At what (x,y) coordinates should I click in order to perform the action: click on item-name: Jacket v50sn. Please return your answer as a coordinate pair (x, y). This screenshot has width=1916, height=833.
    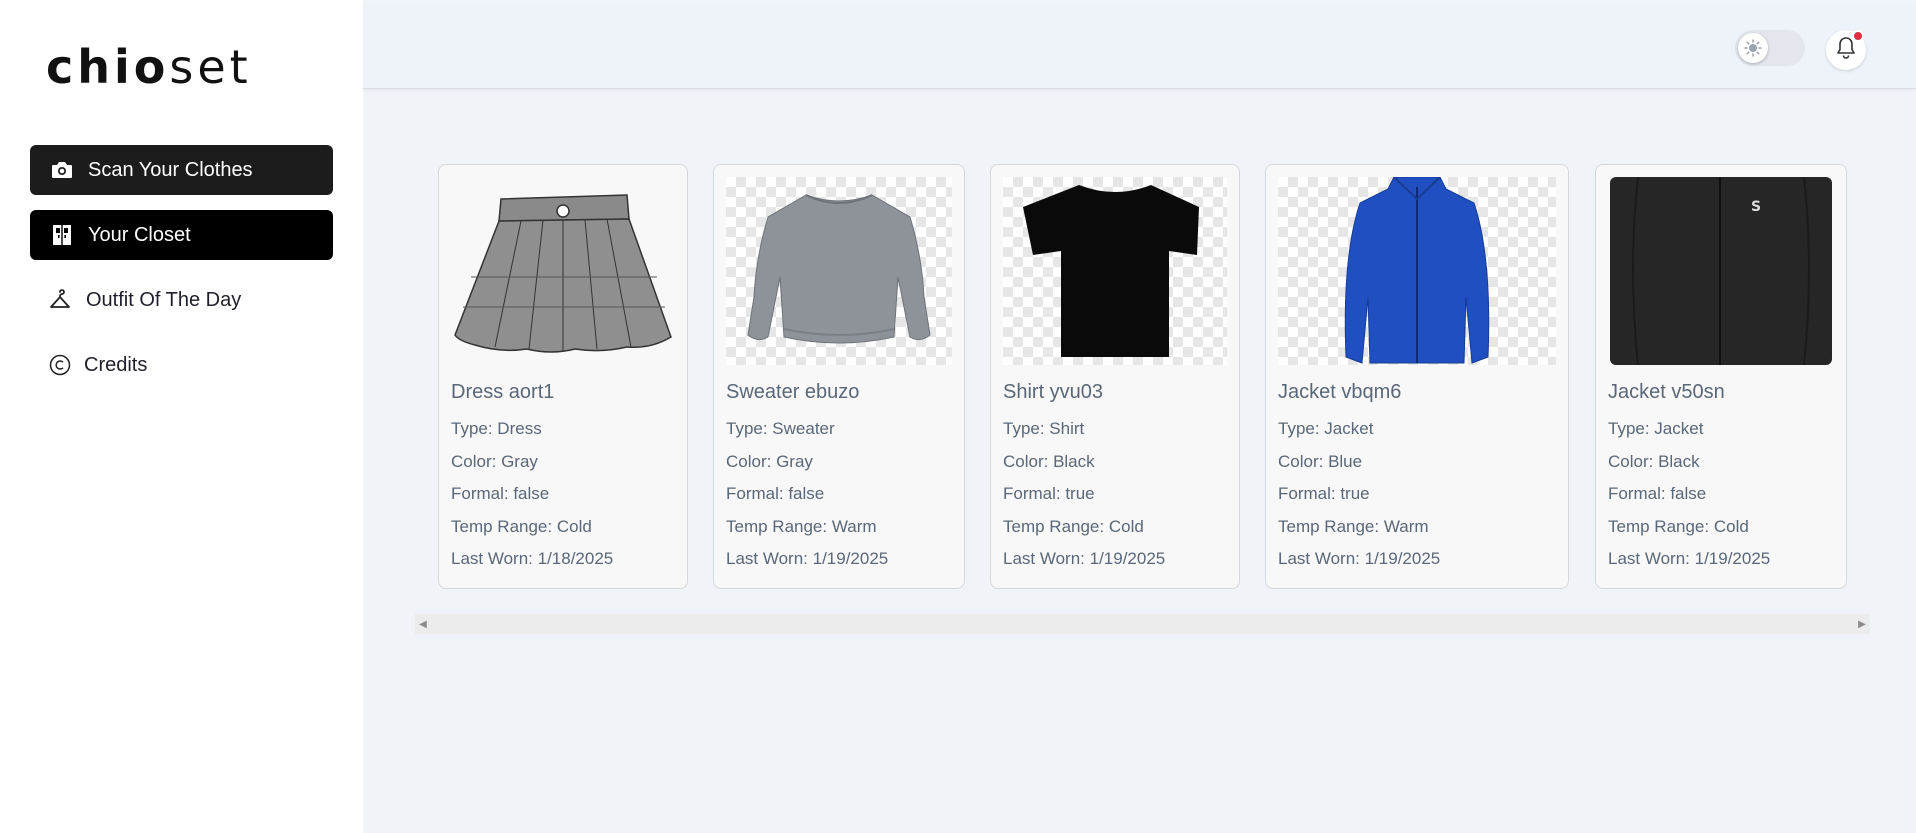
    Looking at the image, I should click on (1666, 392).